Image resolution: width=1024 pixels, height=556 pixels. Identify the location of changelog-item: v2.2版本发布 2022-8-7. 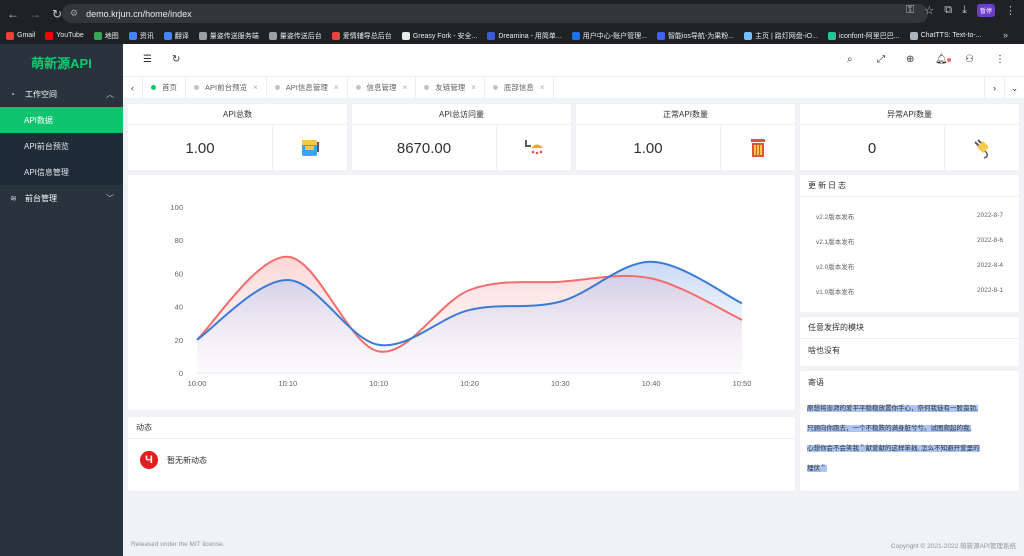
(909, 215).